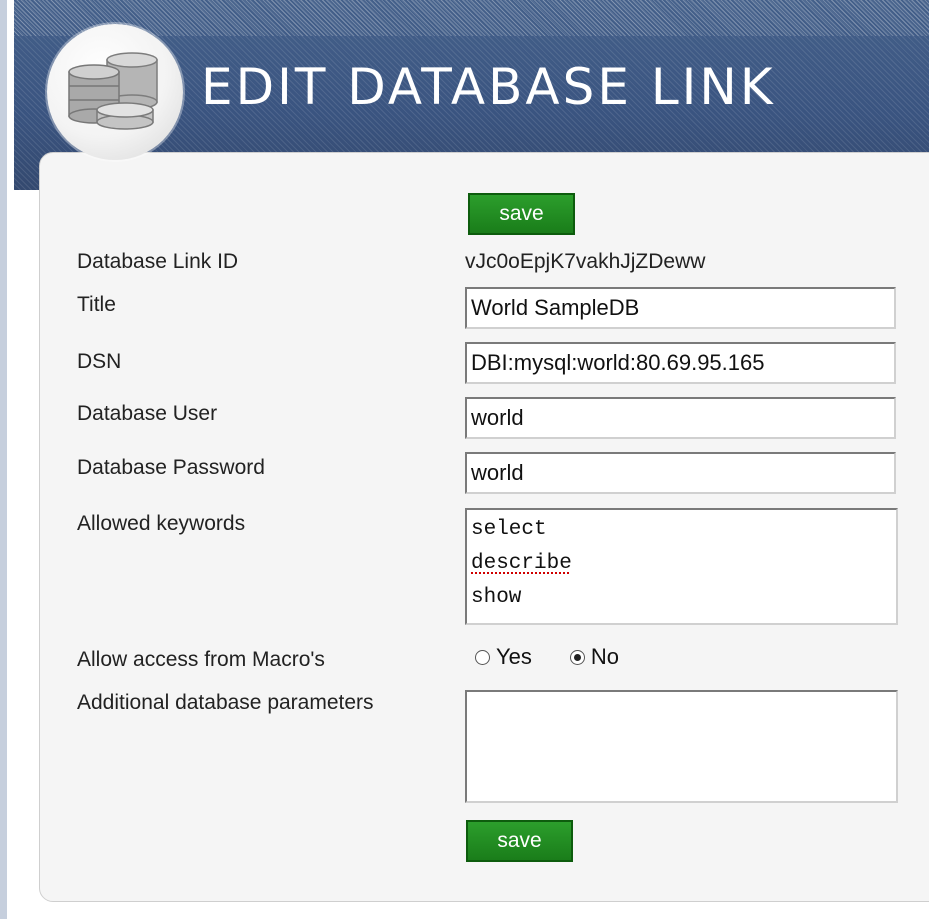 This screenshot has width=929, height=919. I want to click on radio-no, so click(577, 657).